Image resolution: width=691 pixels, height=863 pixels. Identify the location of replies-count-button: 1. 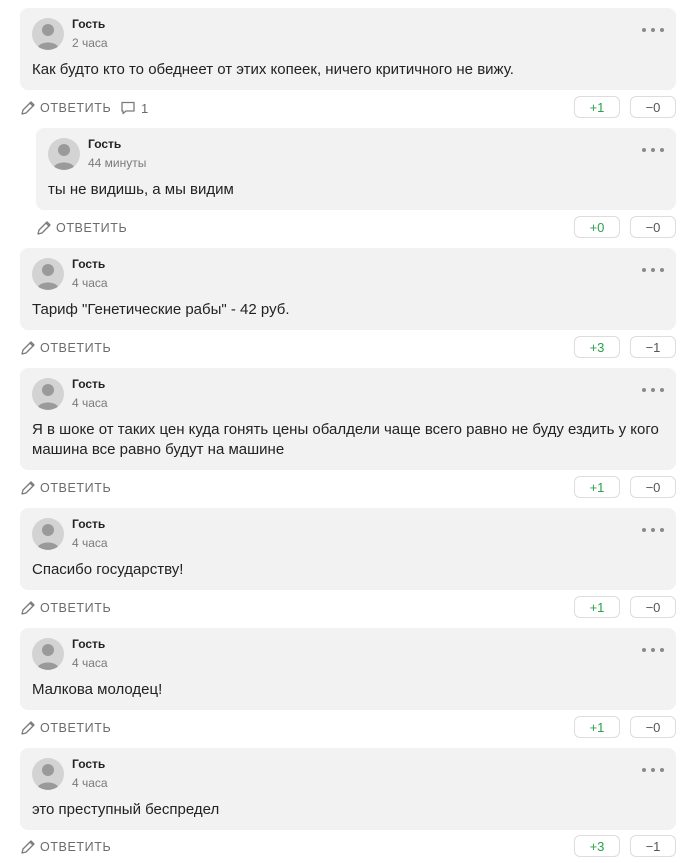
(134, 108).